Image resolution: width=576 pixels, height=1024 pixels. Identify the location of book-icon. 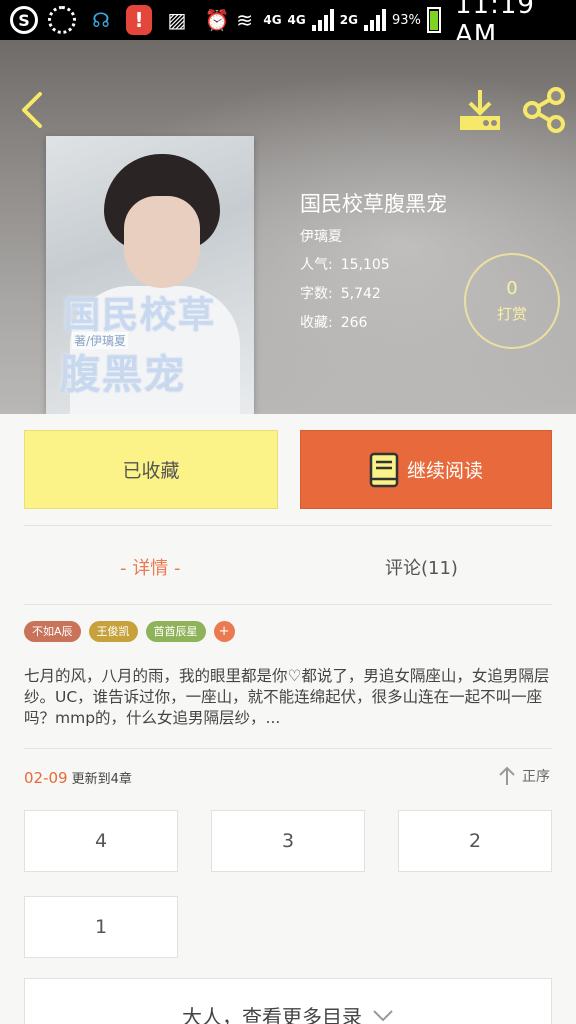
(384, 469).